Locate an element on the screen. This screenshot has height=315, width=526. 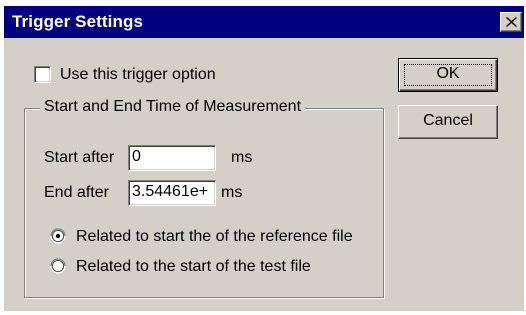
title-bar: Trigger Settings is located at coordinates (264, 22).